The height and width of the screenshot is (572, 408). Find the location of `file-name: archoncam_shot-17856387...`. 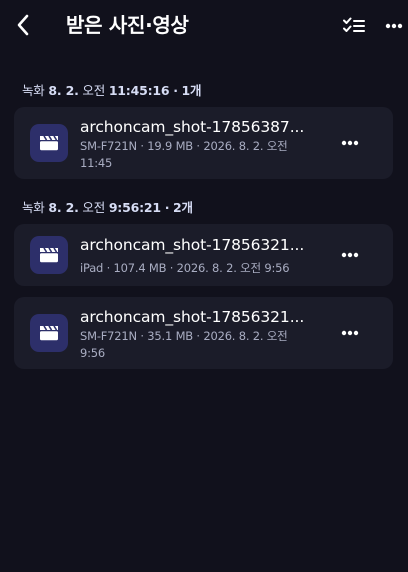

file-name: archoncam_shot-17856387... is located at coordinates (192, 127).